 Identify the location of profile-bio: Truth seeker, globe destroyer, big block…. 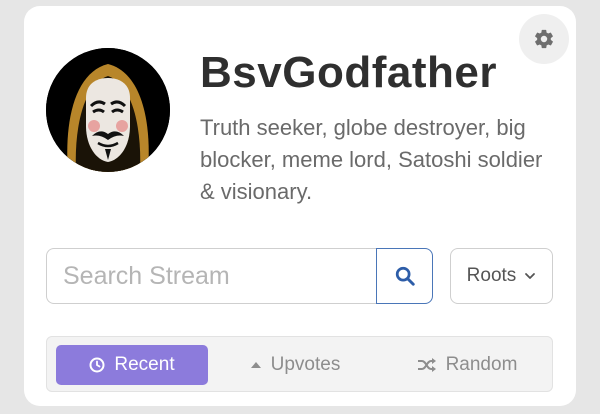
(371, 159).